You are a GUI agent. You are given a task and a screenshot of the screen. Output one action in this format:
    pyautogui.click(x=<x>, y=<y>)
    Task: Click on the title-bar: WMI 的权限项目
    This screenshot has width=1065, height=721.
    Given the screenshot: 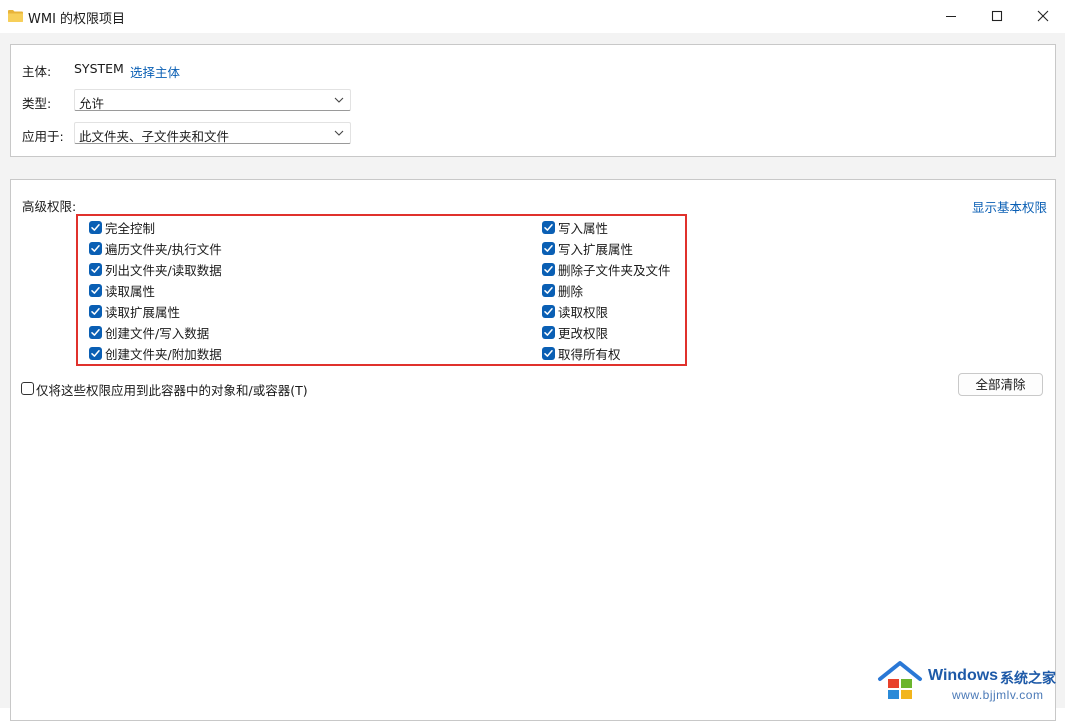 What is the action you would take?
    pyautogui.click(x=532, y=16)
    